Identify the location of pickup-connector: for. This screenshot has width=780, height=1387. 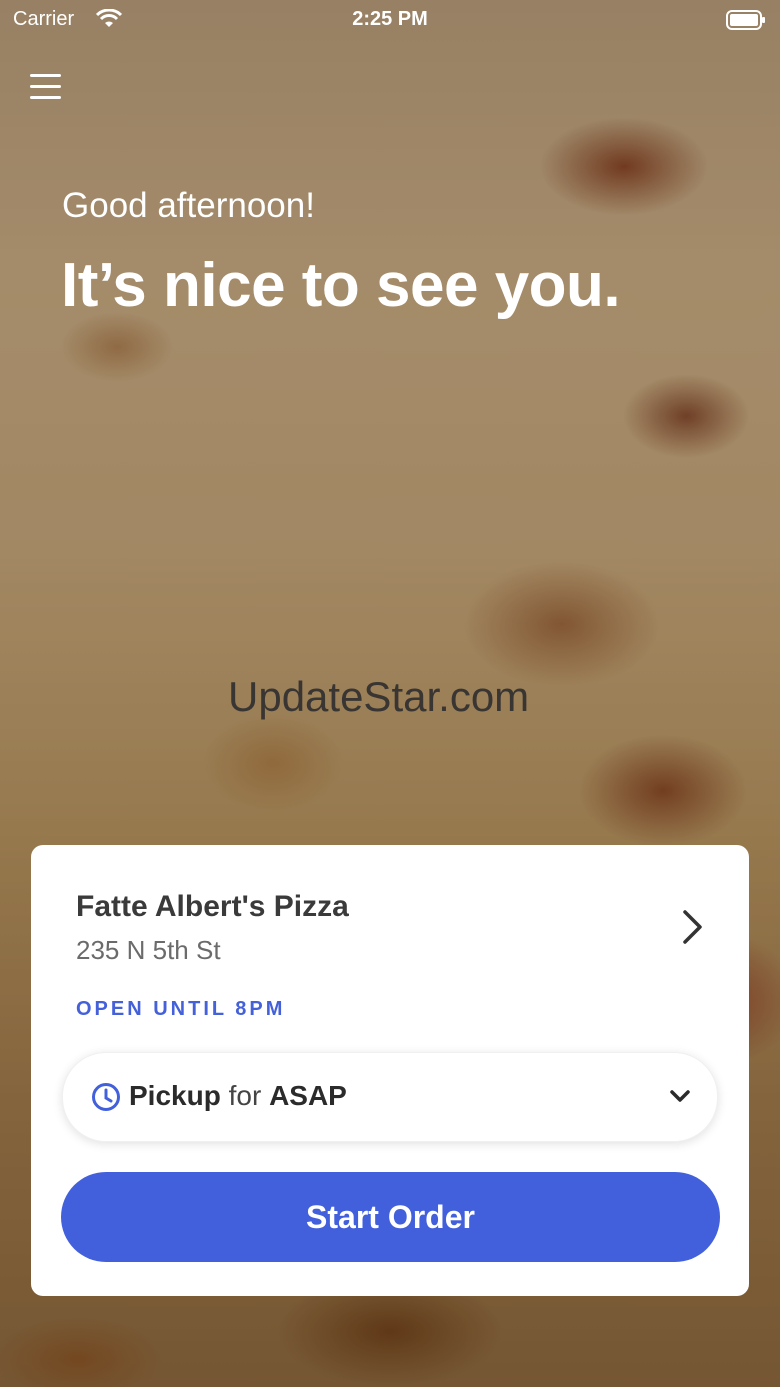
(245, 1095).